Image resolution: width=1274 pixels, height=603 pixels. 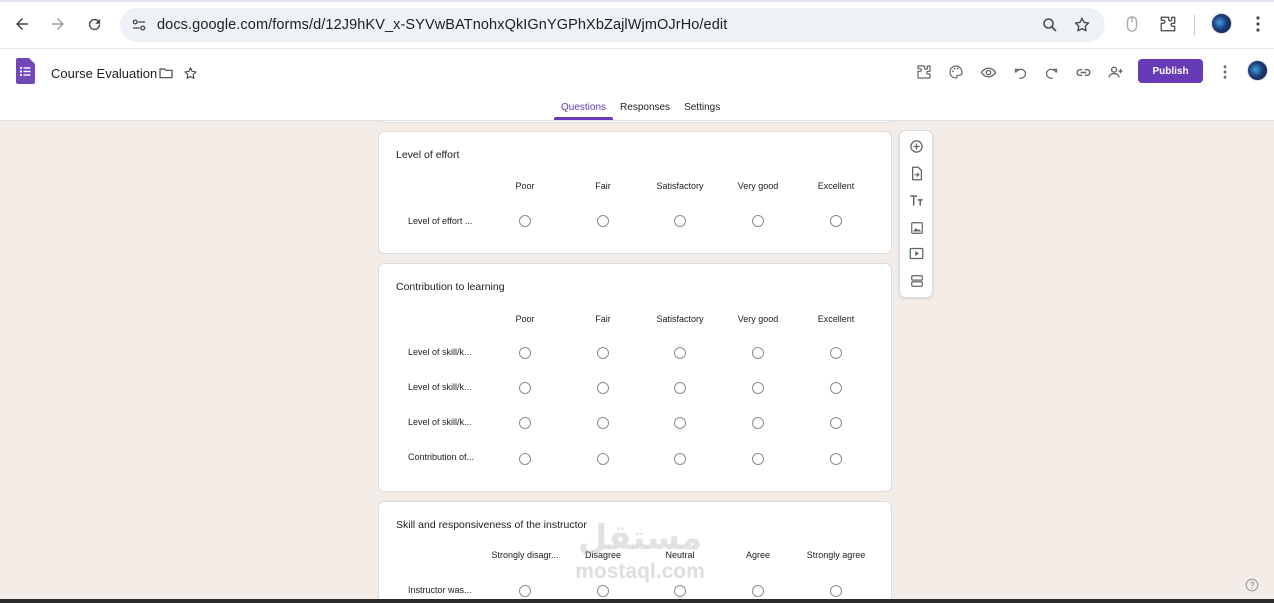 What do you see at coordinates (916, 227) in the screenshot?
I see `add-image-icon` at bounding box center [916, 227].